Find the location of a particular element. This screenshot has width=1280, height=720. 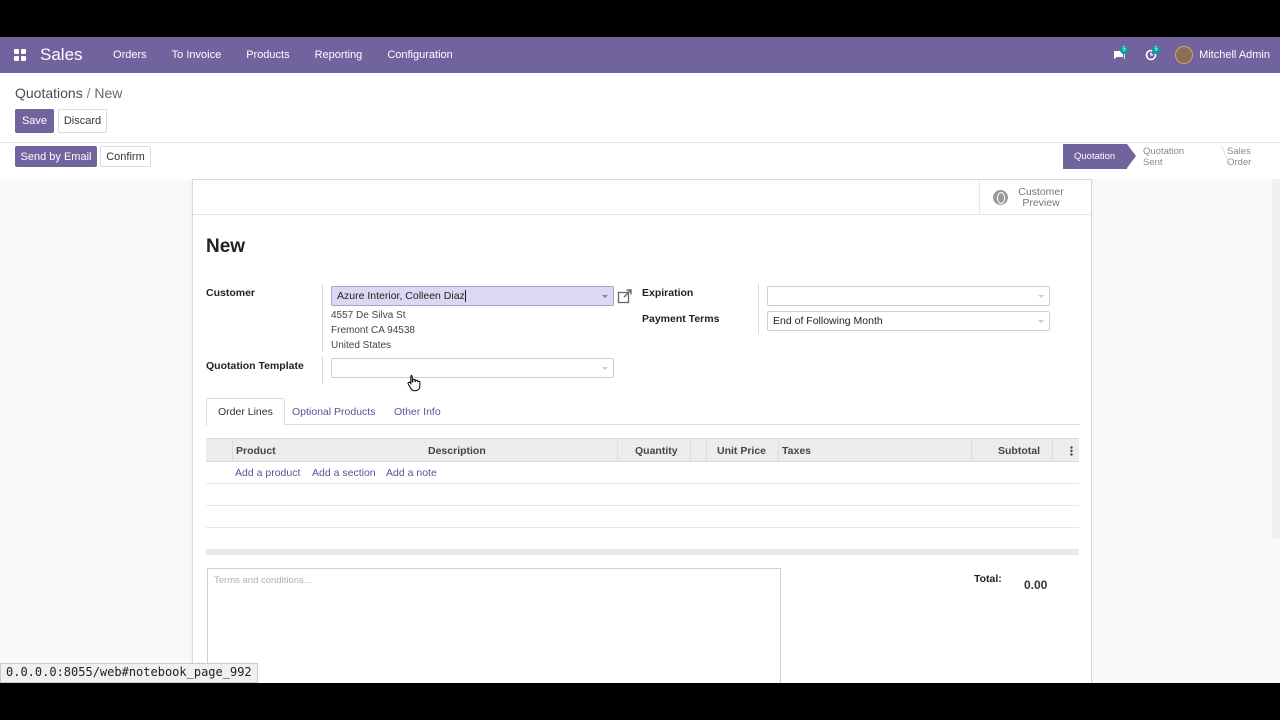

address-street: 4557 De Silva St is located at coordinates (368, 315).